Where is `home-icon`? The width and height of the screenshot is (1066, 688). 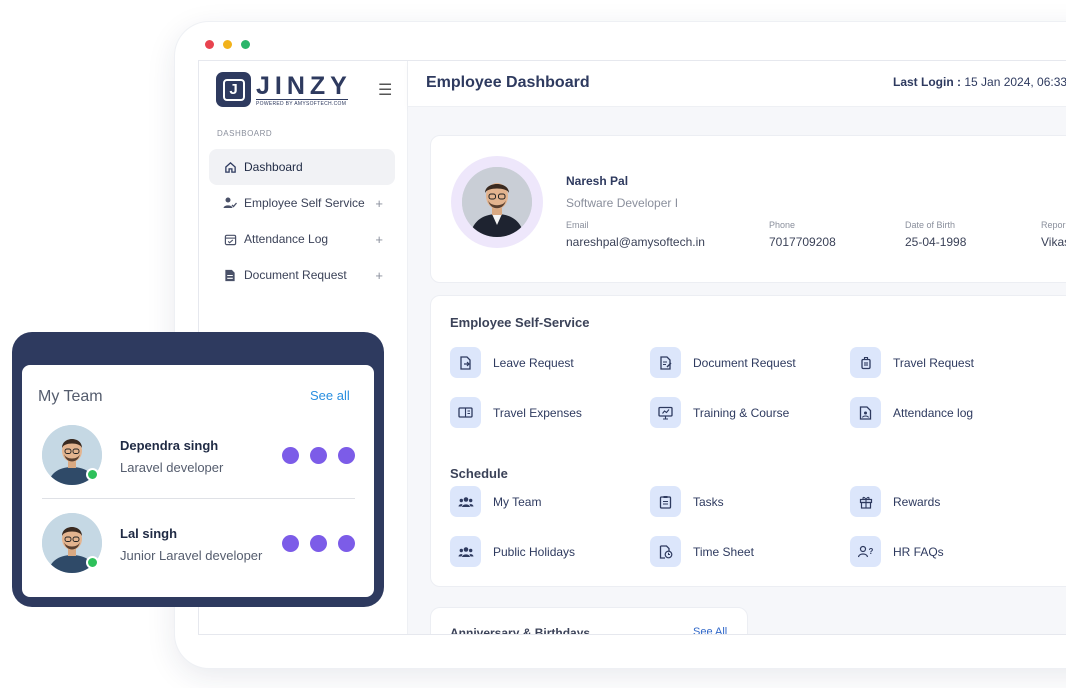 home-icon is located at coordinates (230, 167).